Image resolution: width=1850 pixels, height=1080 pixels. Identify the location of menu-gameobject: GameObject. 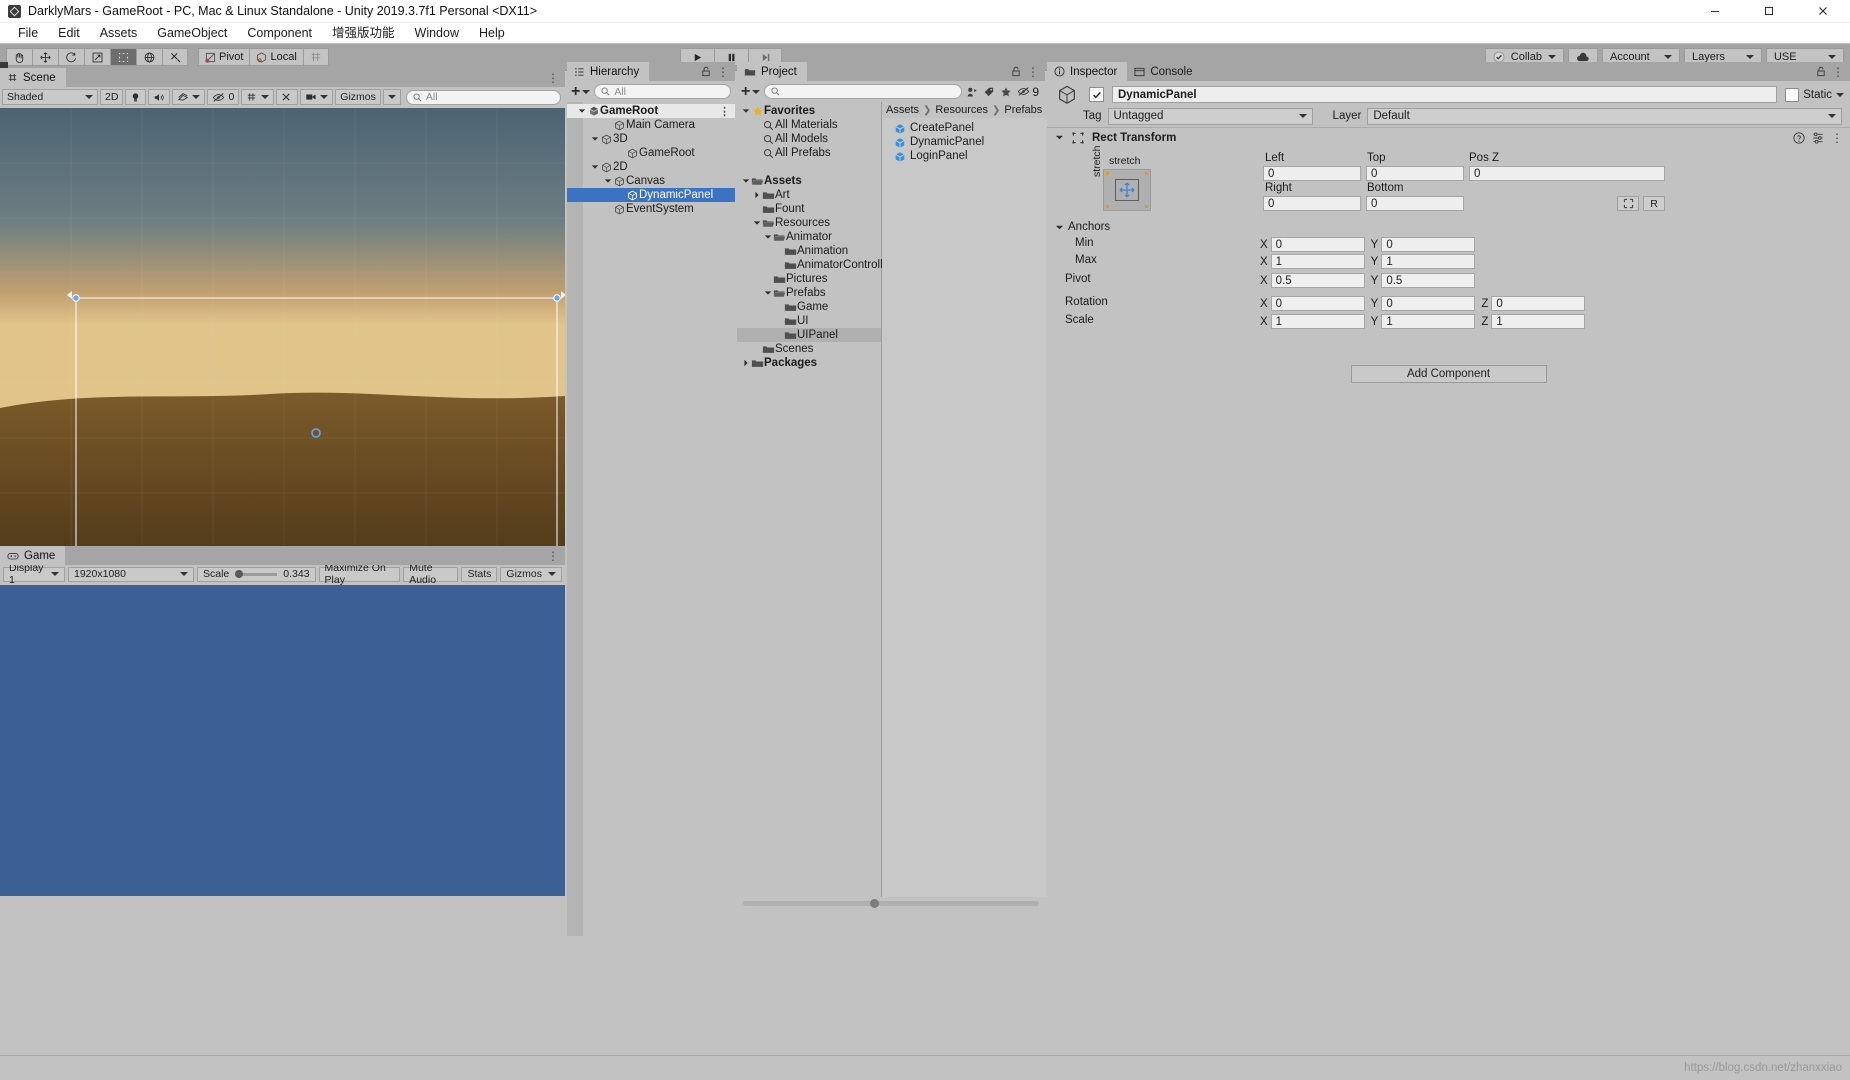
(192, 33).